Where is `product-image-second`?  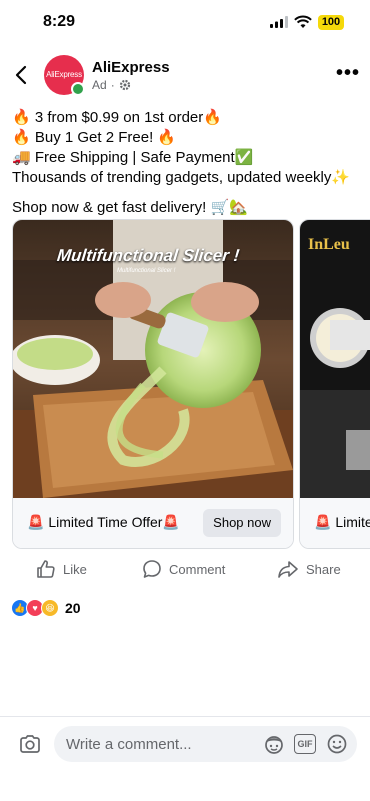
product-image-second is located at coordinates (335, 359).